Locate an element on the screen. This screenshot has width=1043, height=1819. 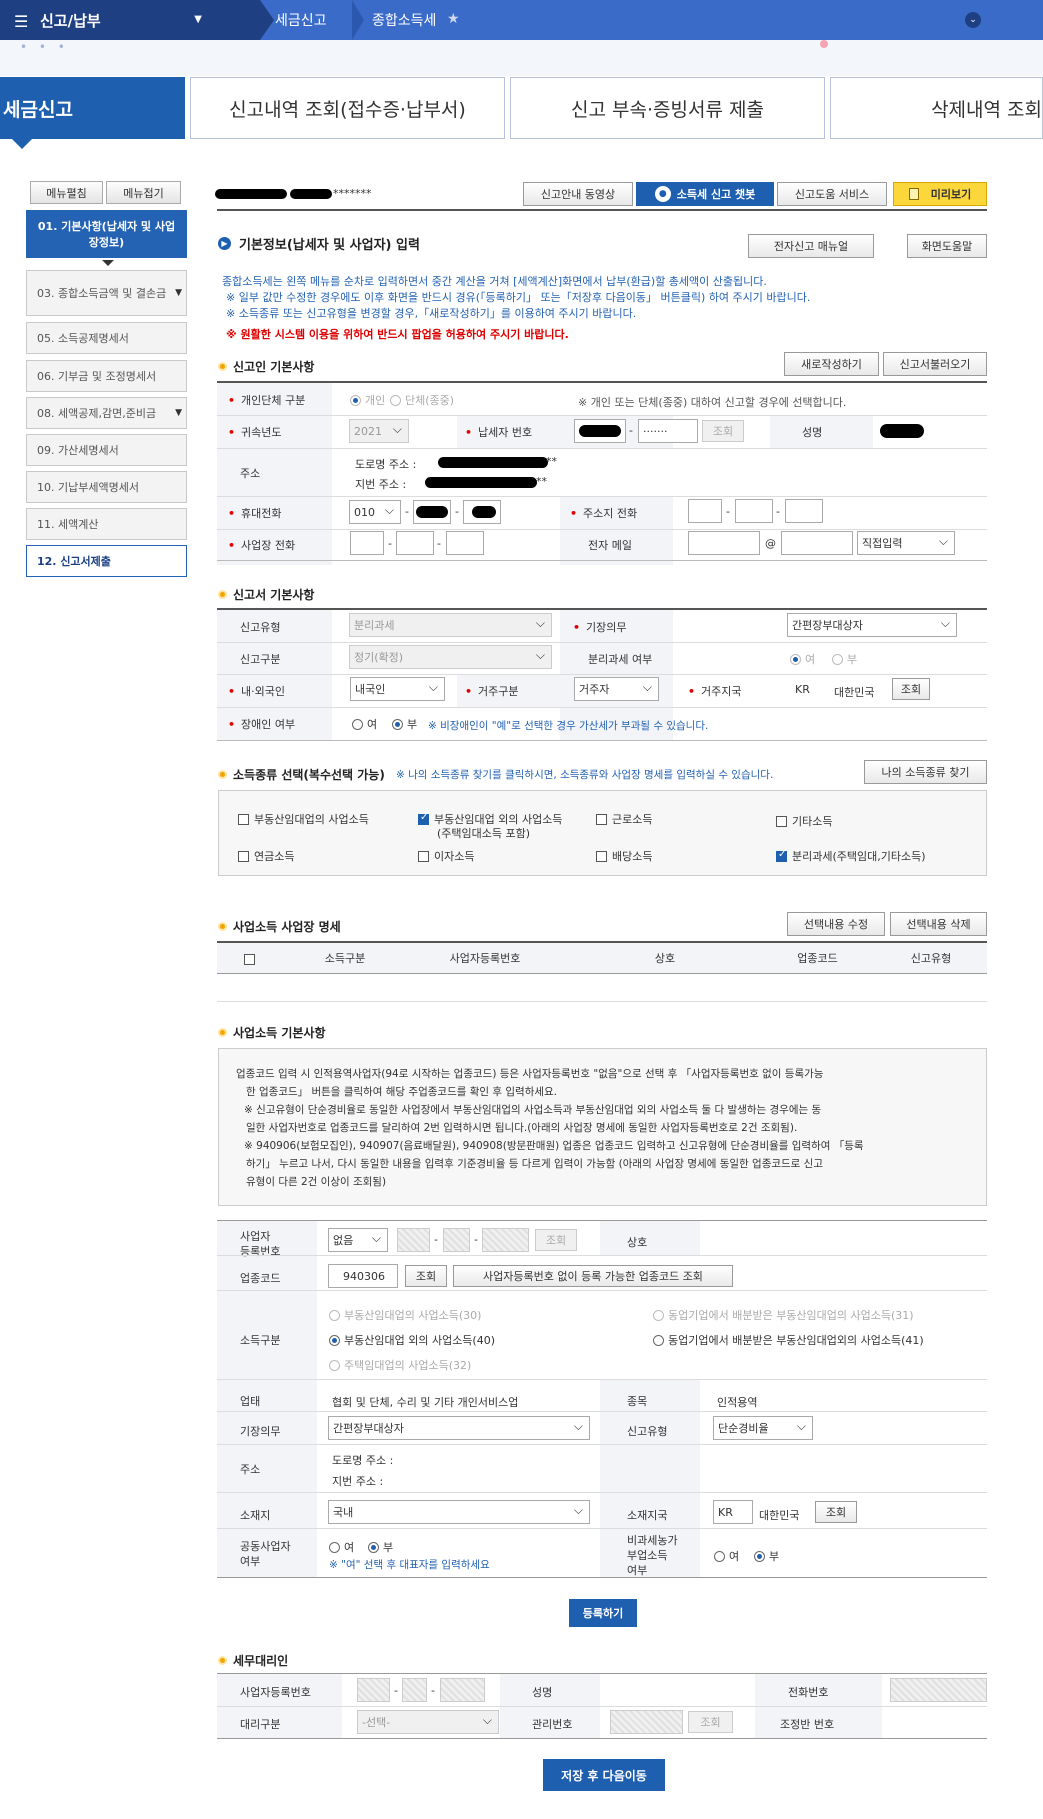
checkbox-earned-income: 근로소득 is located at coordinates (624, 819).